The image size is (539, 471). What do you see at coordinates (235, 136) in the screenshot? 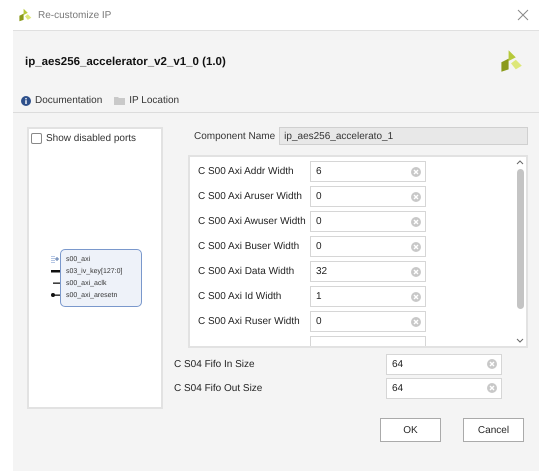
I see `field-label: Component Name` at bounding box center [235, 136].